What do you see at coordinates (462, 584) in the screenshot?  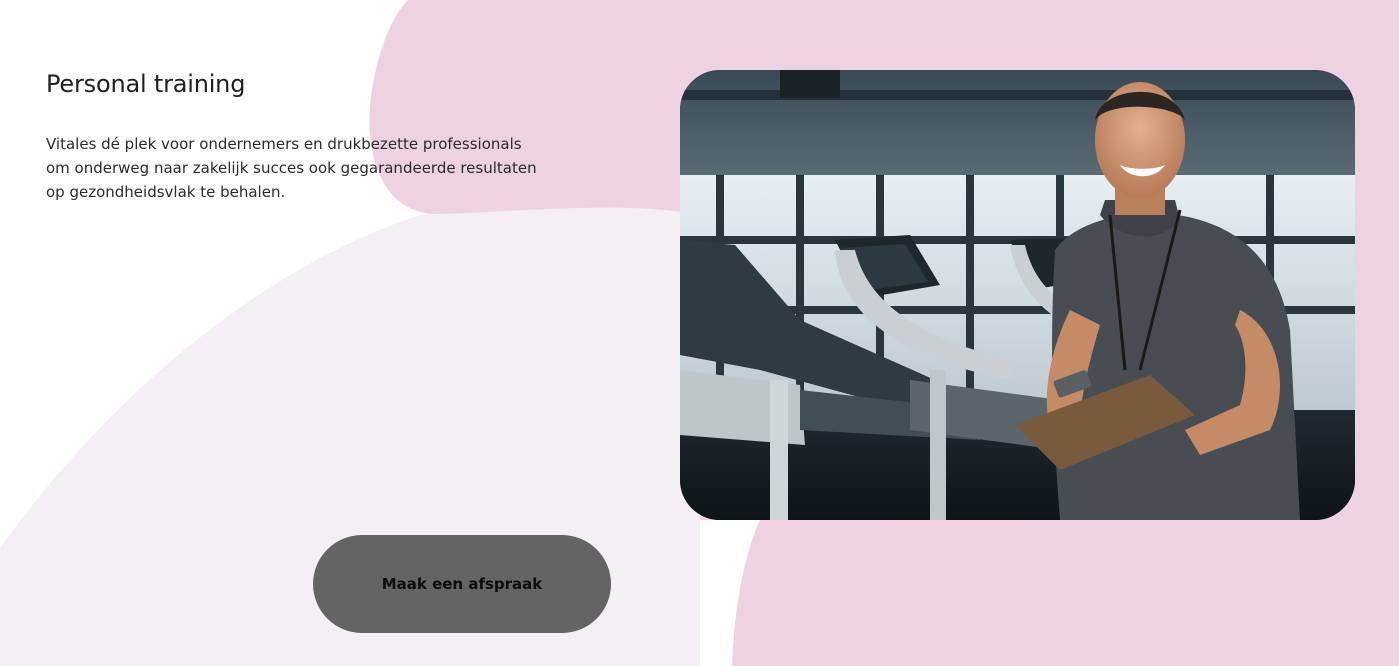 I see `make-appointment-button: Maak een afspraak` at bounding box center [462, 584].